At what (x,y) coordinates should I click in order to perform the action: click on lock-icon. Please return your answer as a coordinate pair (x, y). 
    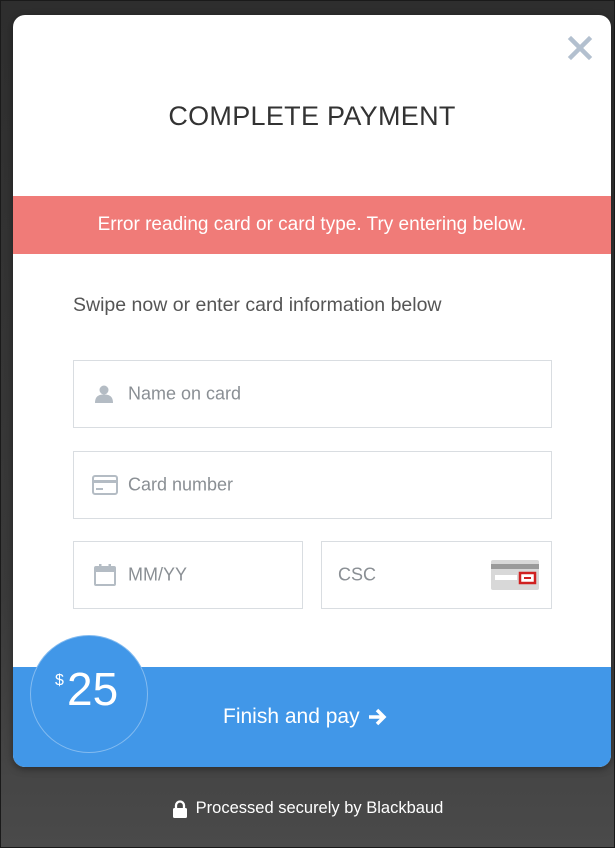
    Looking at the image, I should click on (179, 808).